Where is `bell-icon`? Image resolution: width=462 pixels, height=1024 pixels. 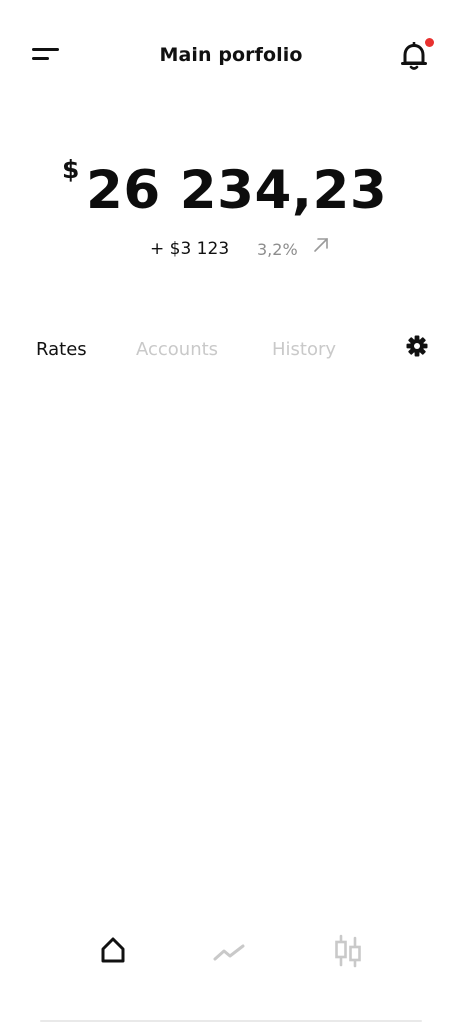 bell-icon is located at coordinates (414, 56).